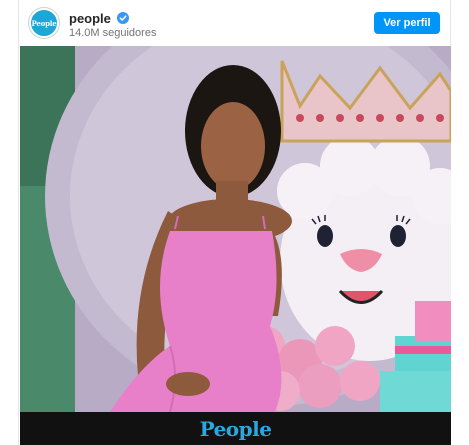 Image resolution: width=469 pixels, height=445 pixels. What do you see at coordinates (123, 18) in the screenshot?
I see `verified-badge-icon` at bounding box center [123, 18].